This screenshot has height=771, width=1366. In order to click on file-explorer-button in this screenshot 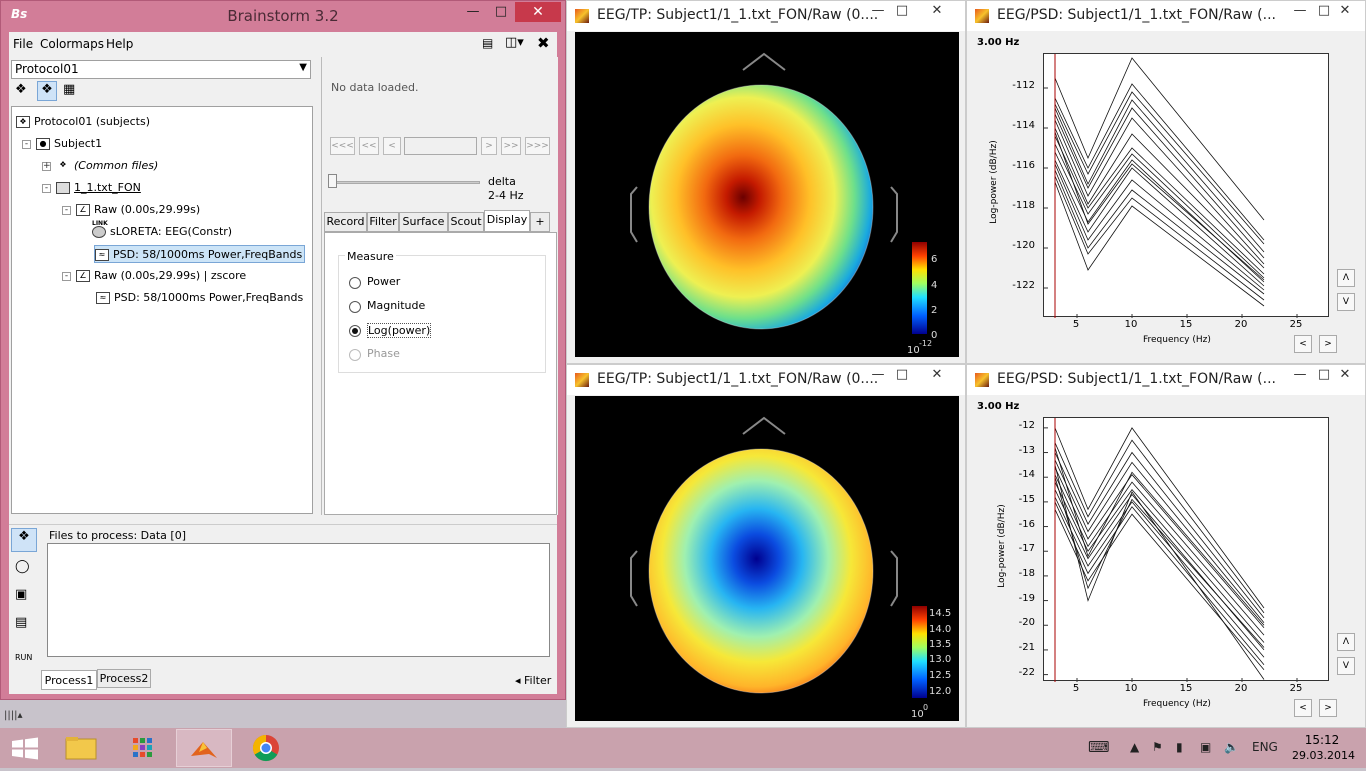, I will do `click(81, 748)`.